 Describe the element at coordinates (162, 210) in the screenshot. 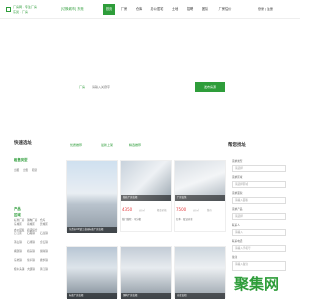

I see `price-label: 租金价格` at that location.